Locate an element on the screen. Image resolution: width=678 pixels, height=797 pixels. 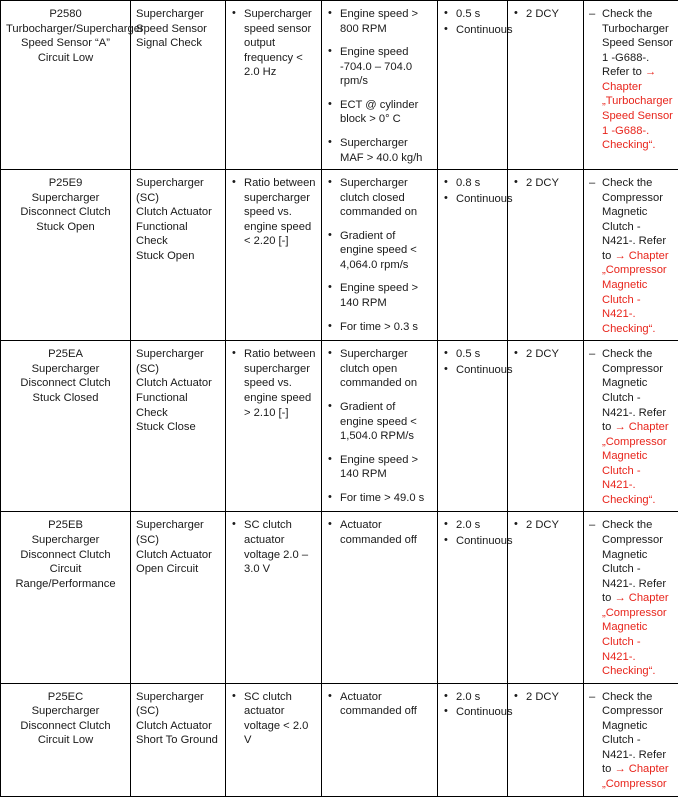
fault-criteria-cell-list: SC clutch actuator voltage 2.0 – 3.0 V is located at coordinates (273, 547).